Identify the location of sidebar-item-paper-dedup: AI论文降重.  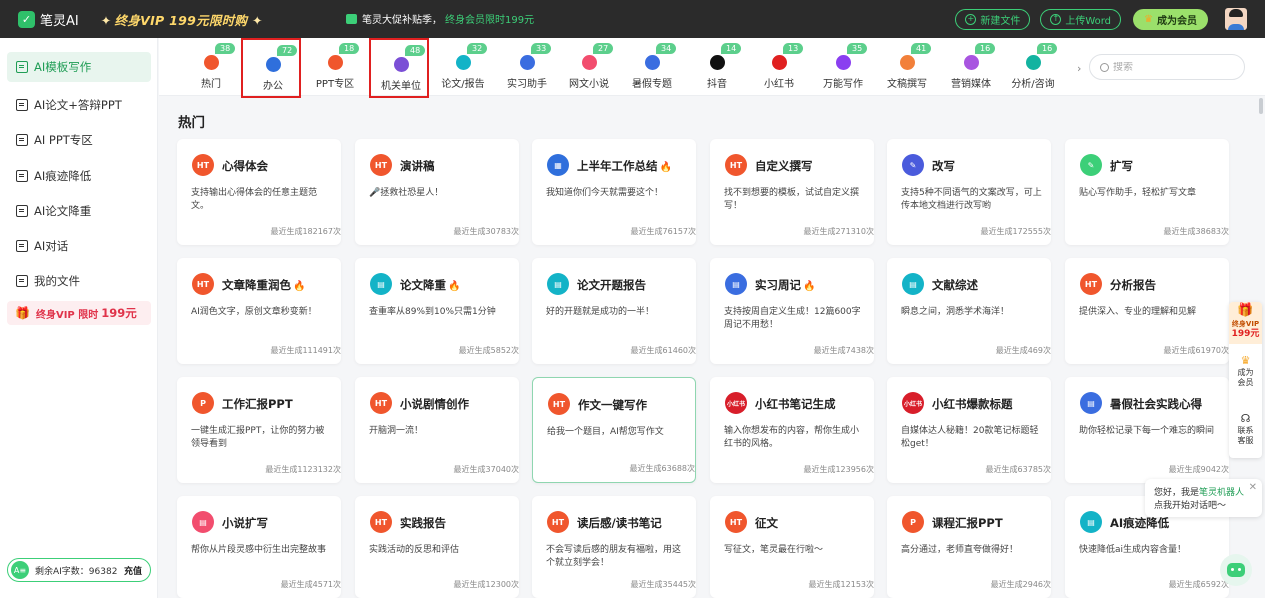
(79, 211).